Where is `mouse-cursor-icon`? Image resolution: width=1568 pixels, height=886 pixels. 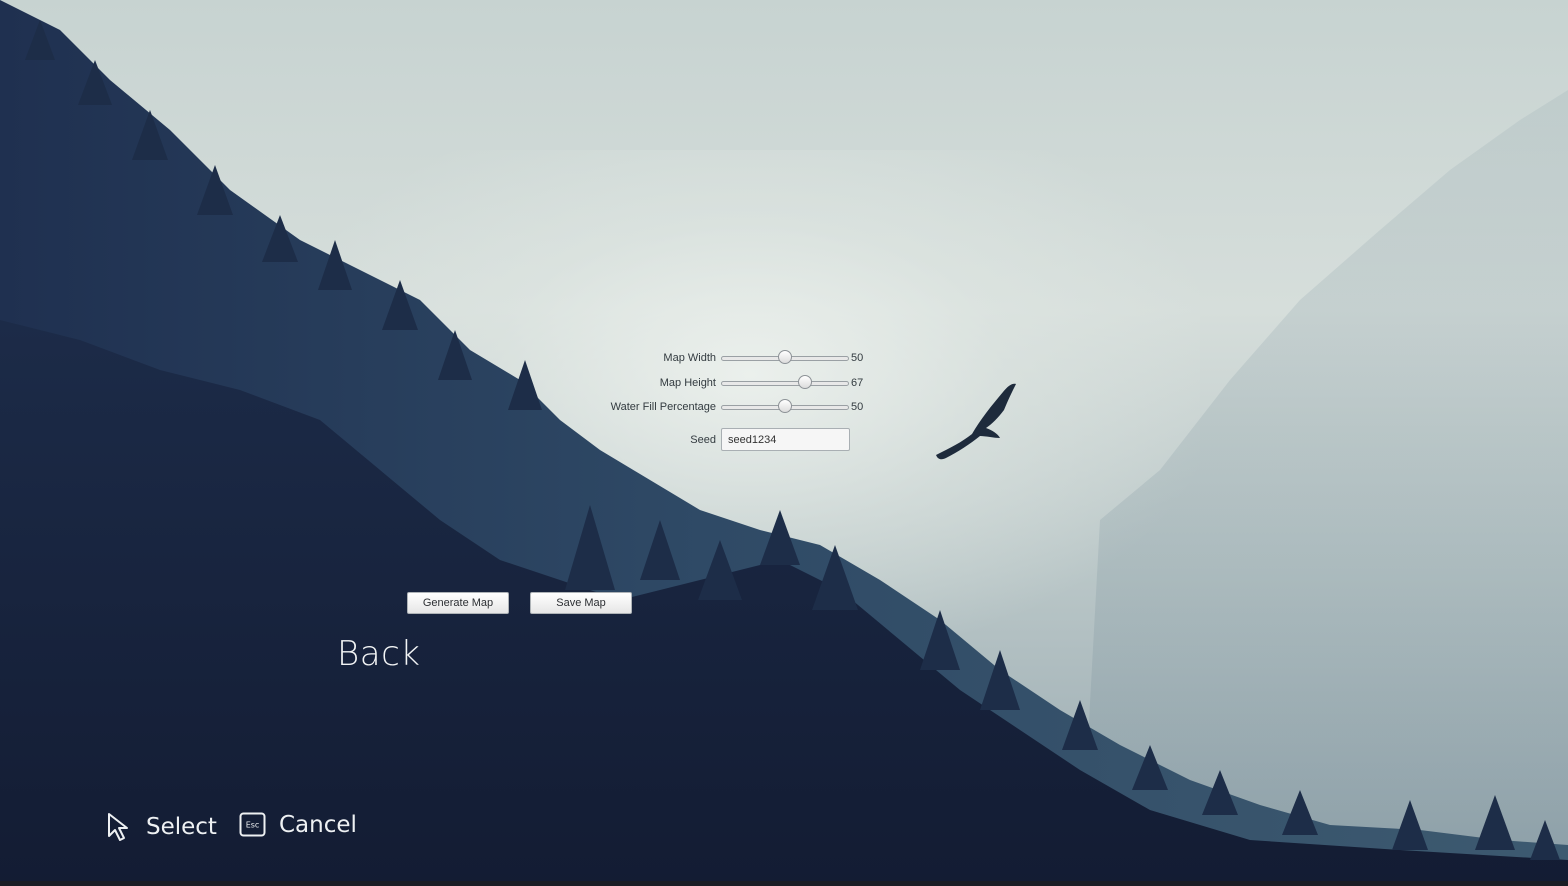 mouse-cursor-icon is located at coordinates (118, 827).